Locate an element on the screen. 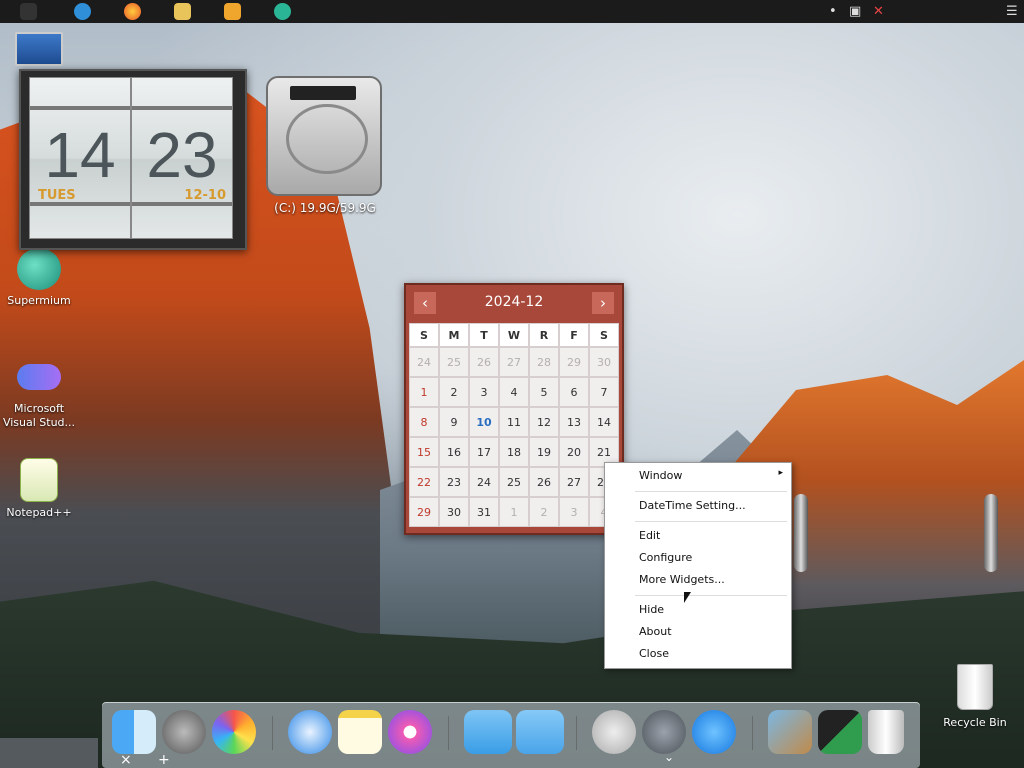 This screenshot has width=1024, height=768. calendar-day: 17 is located at coordinates (484, 452).